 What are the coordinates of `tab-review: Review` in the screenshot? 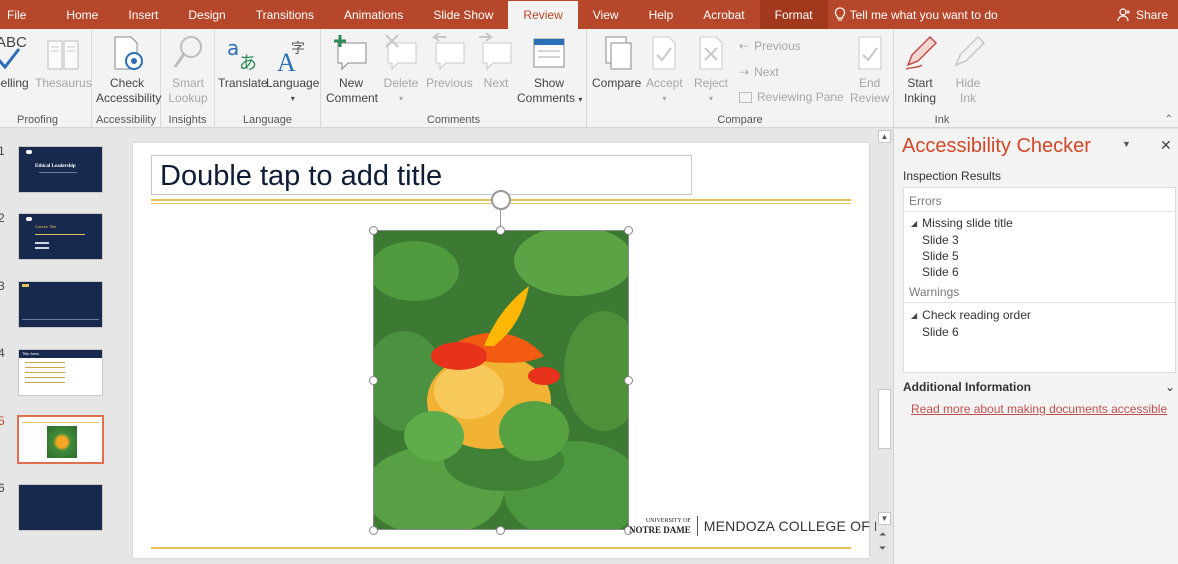 It's located at (543, 15).